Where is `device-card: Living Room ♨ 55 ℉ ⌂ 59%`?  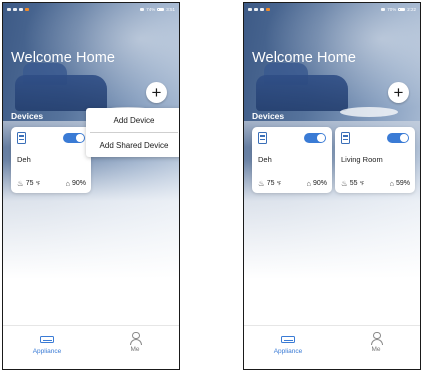 device-card: Living Room ♨ 55 ℉ ⌂ 59% is located at coordinates (375, 160).